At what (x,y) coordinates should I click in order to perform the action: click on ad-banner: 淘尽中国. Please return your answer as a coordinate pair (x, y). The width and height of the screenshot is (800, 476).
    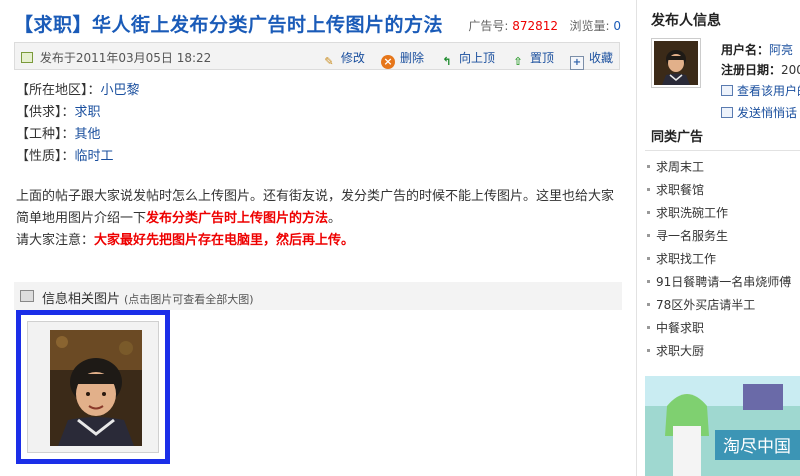
    Looking at the image, I should click on (722, 426).